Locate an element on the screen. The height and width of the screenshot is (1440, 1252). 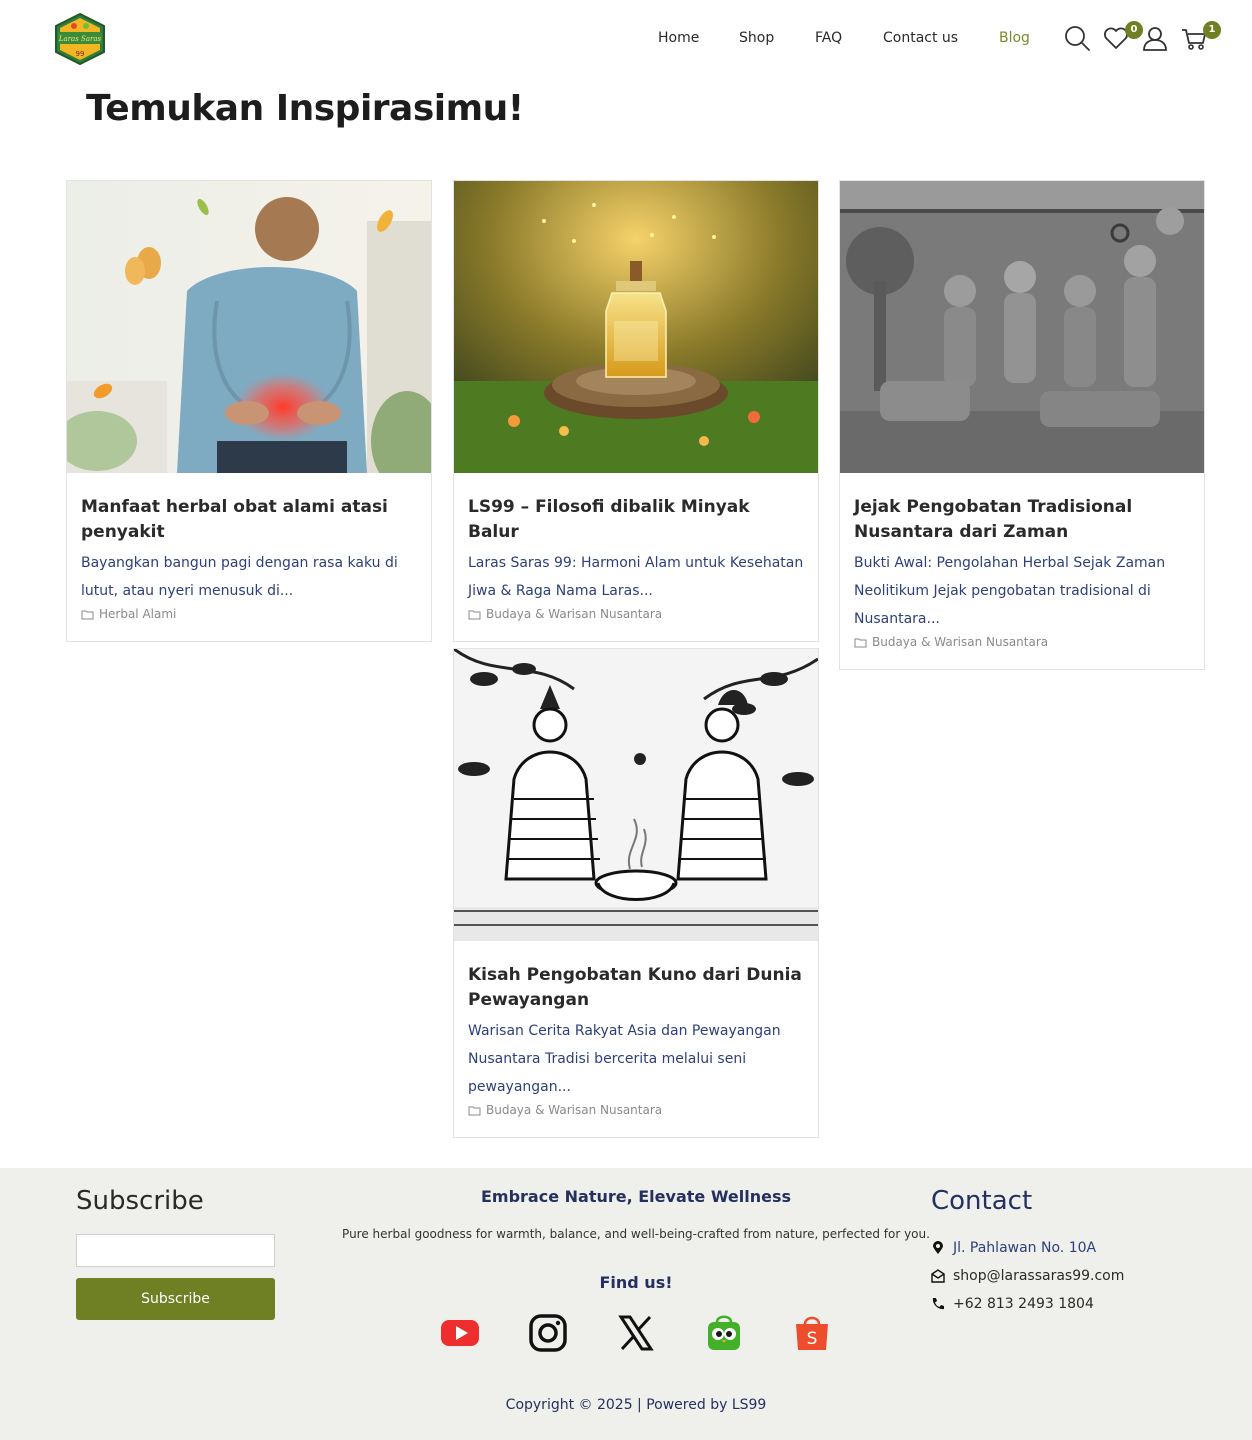
nav-shop: Shop is located at coordinates (756, 38).